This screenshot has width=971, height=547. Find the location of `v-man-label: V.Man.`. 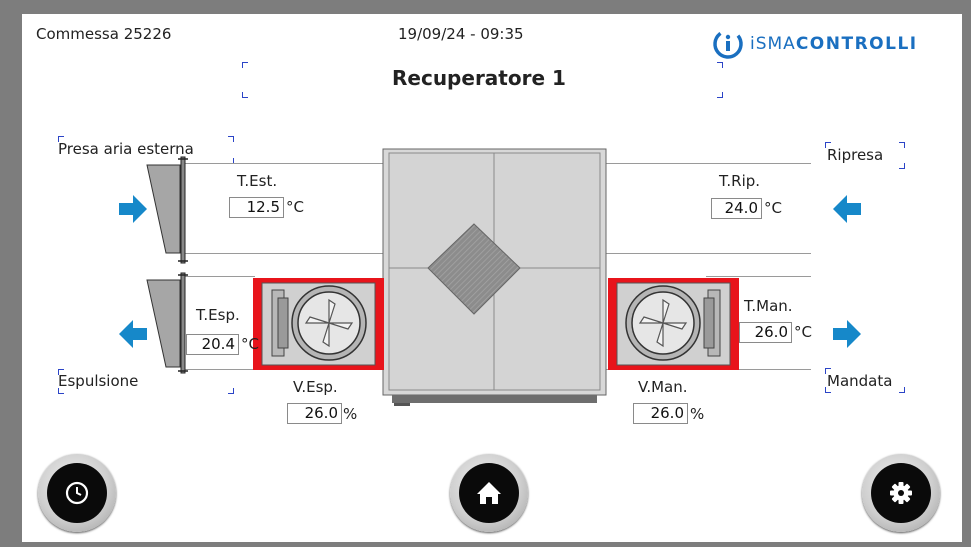

v-man-label: V.Man. is located at coordinates (663, 387).